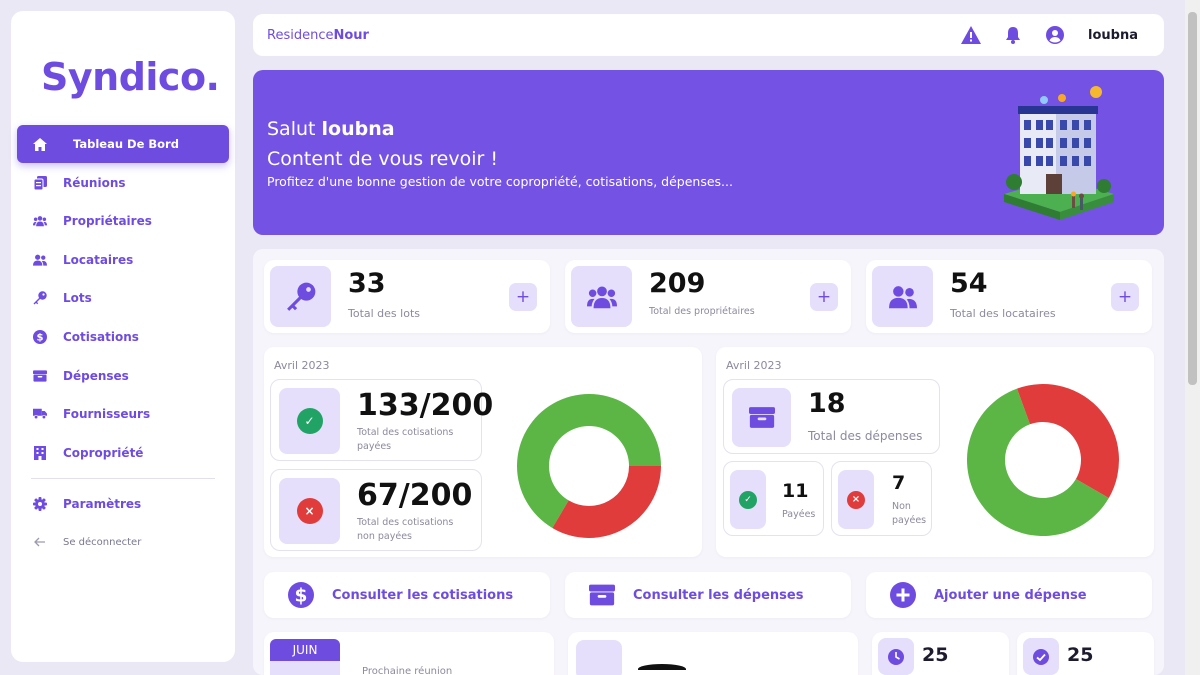  I want to click on page-scrollbar, so click(1192, 337).